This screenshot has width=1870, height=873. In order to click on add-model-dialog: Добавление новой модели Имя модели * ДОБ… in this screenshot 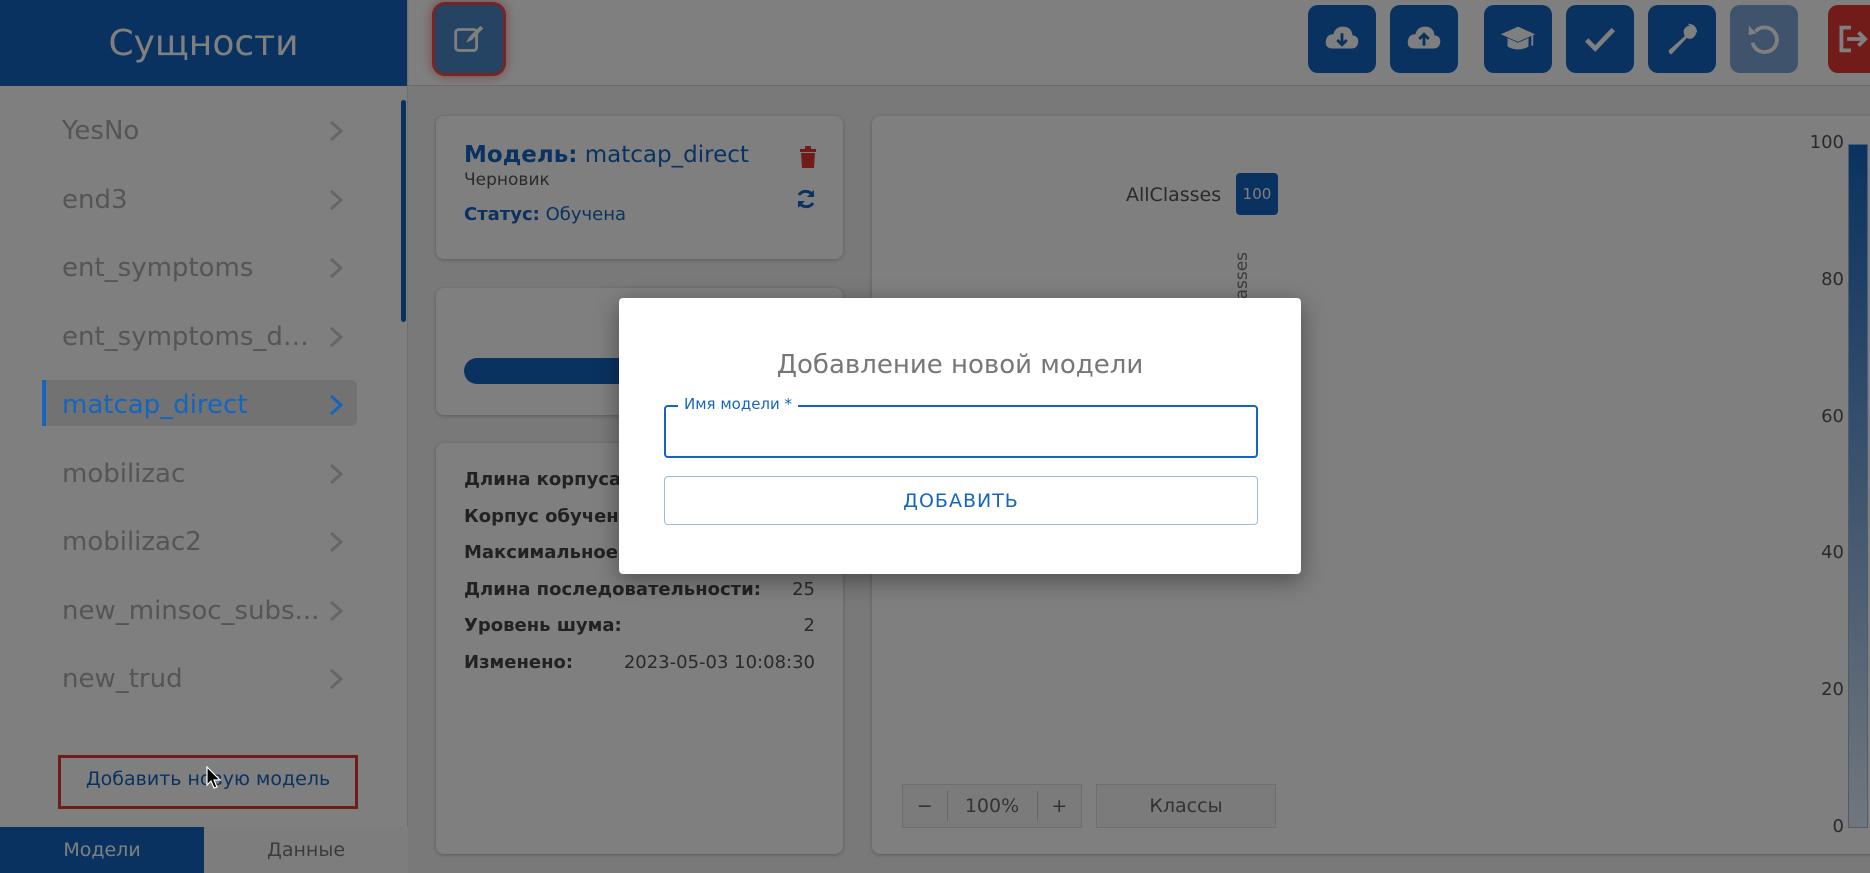, I will do `click(960, 436)`.